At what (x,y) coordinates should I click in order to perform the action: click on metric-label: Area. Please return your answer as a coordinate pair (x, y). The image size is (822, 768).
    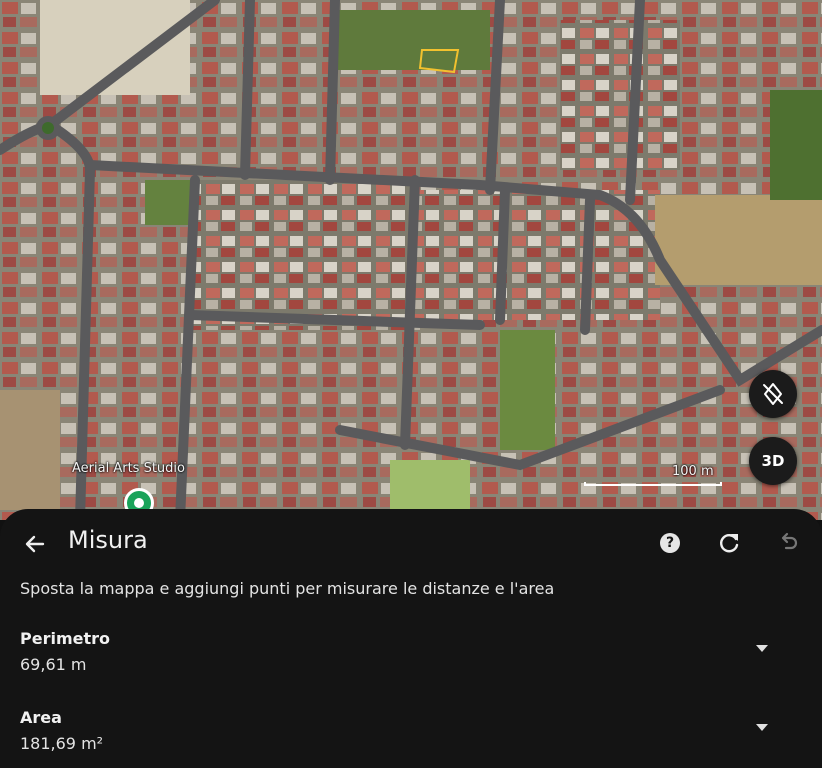
    Looking at the image, I should click on (41, 717).